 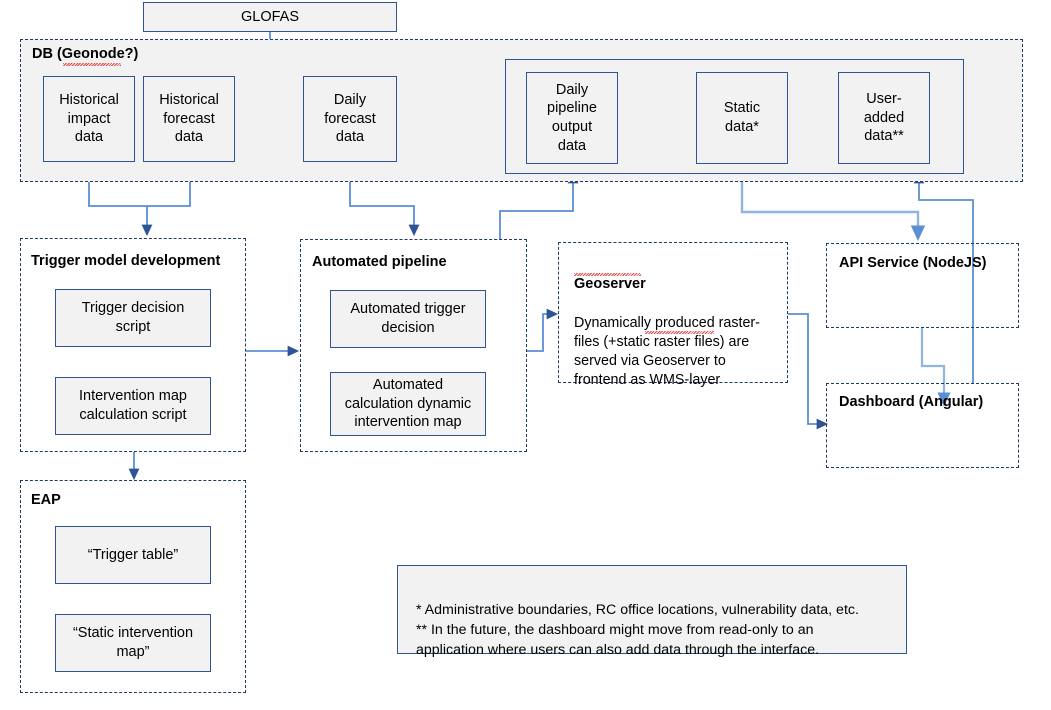 I want to click on trigger-table-box: “Trigger table”, so click(x=133, y=555).